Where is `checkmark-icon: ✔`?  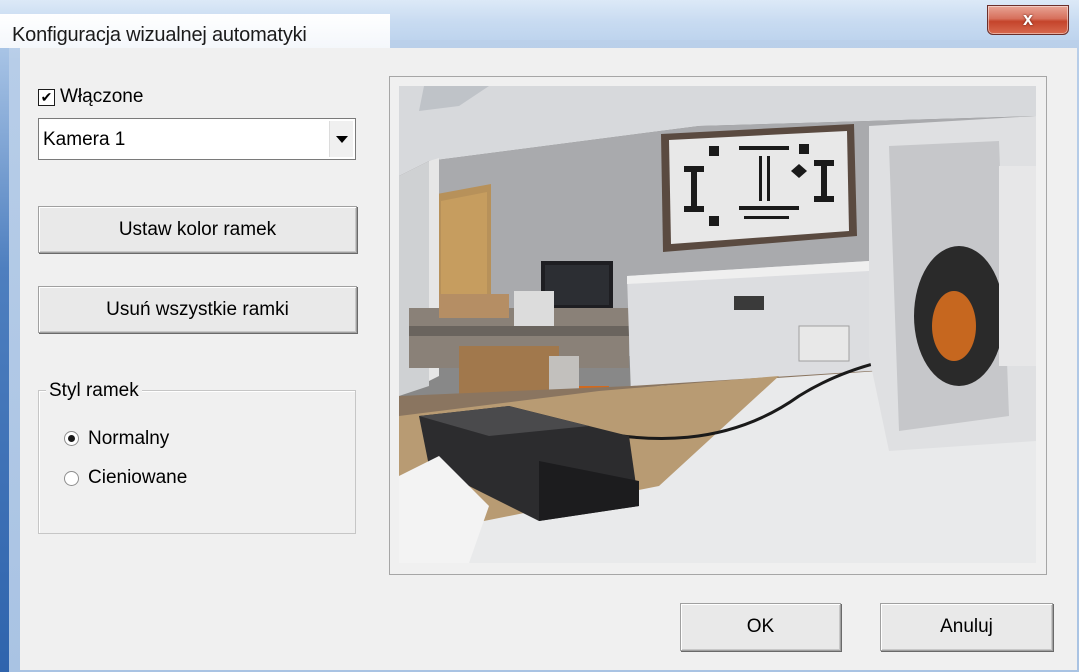 checkmark-icon: ✔ is located at coordinates (46, 97).